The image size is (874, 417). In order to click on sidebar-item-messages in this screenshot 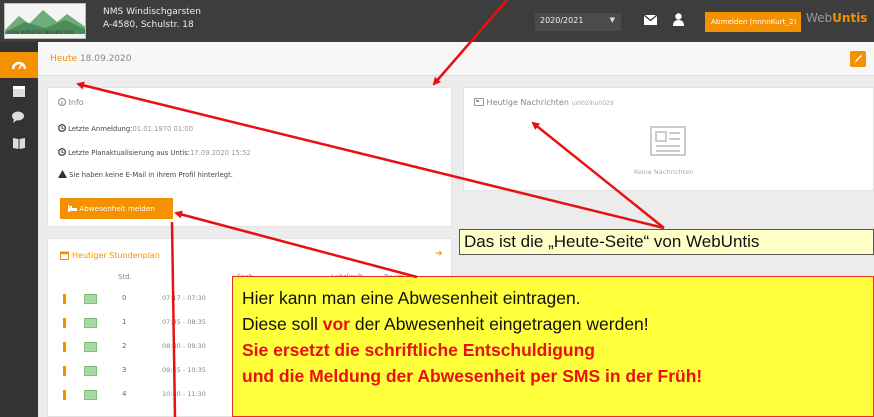, I will do `click(19, 117)`.